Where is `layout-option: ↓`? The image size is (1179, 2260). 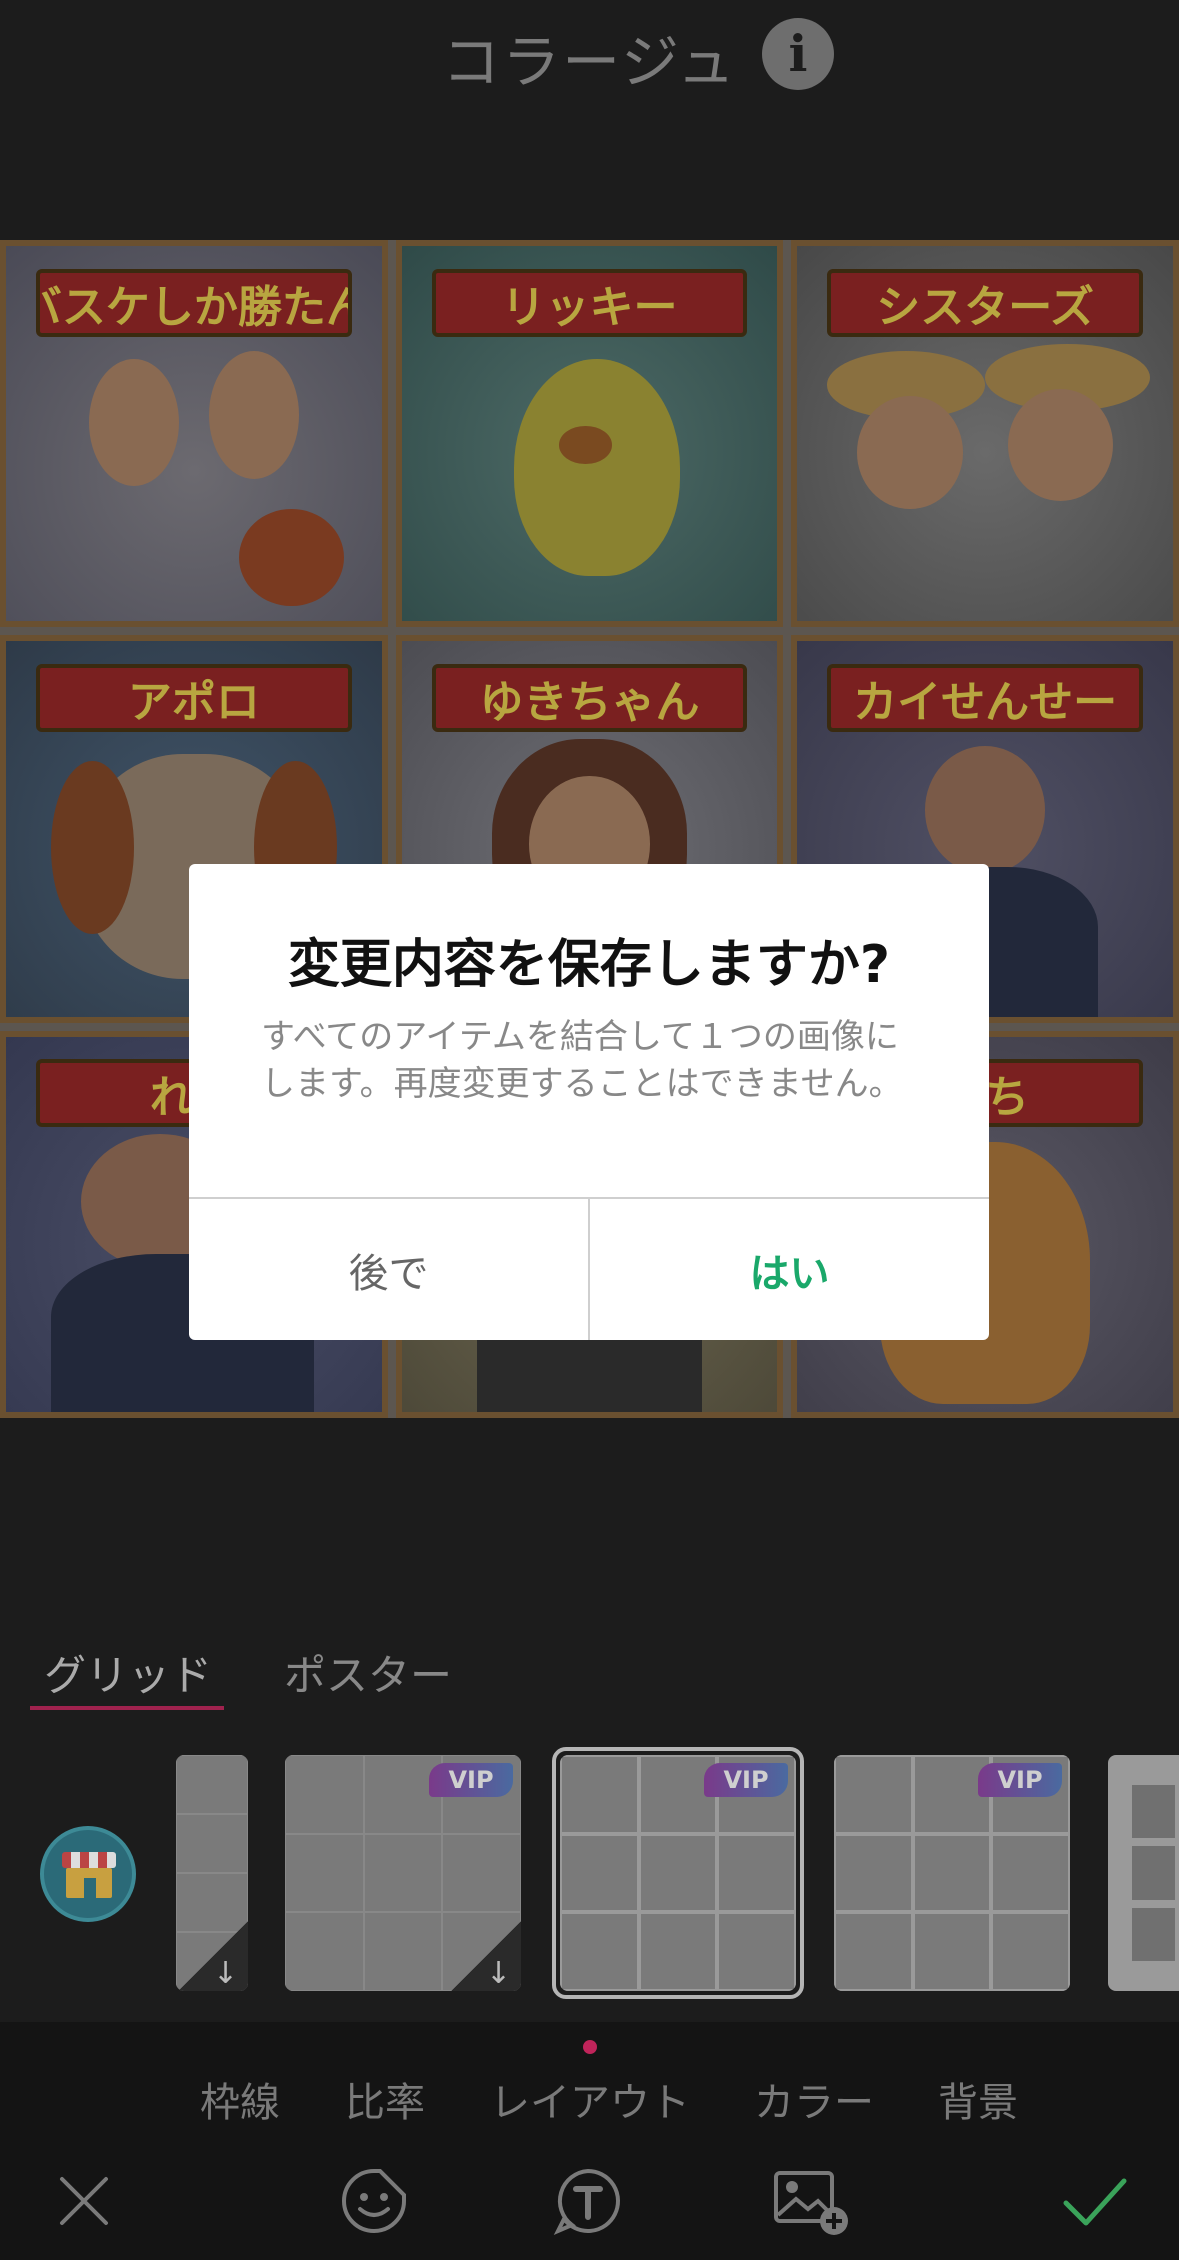 layout-option: ↓ is located at coordinates (212, 1873).